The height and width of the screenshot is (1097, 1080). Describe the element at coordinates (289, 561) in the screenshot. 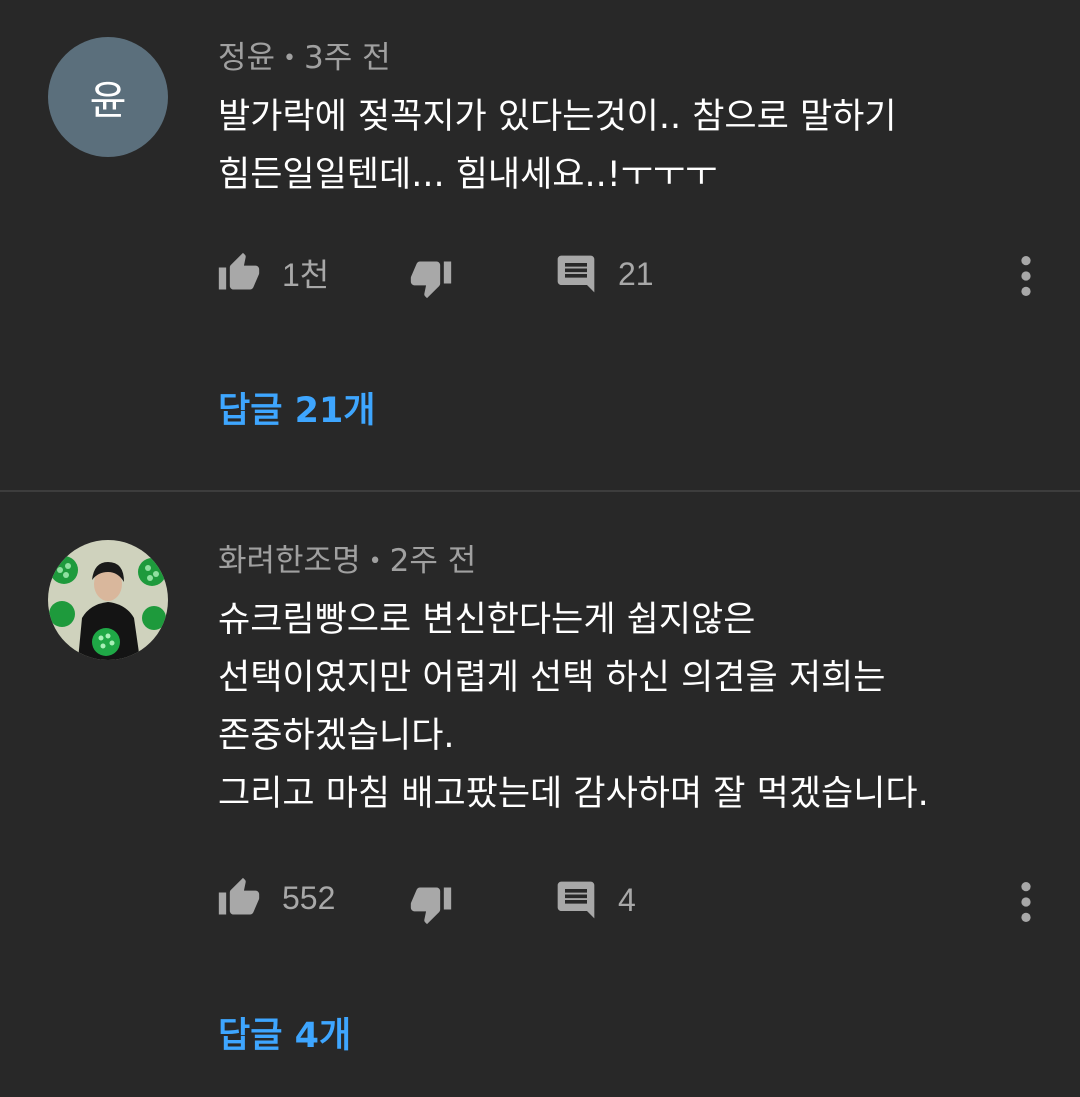

I see `author-name: 화려한조명` at that location.